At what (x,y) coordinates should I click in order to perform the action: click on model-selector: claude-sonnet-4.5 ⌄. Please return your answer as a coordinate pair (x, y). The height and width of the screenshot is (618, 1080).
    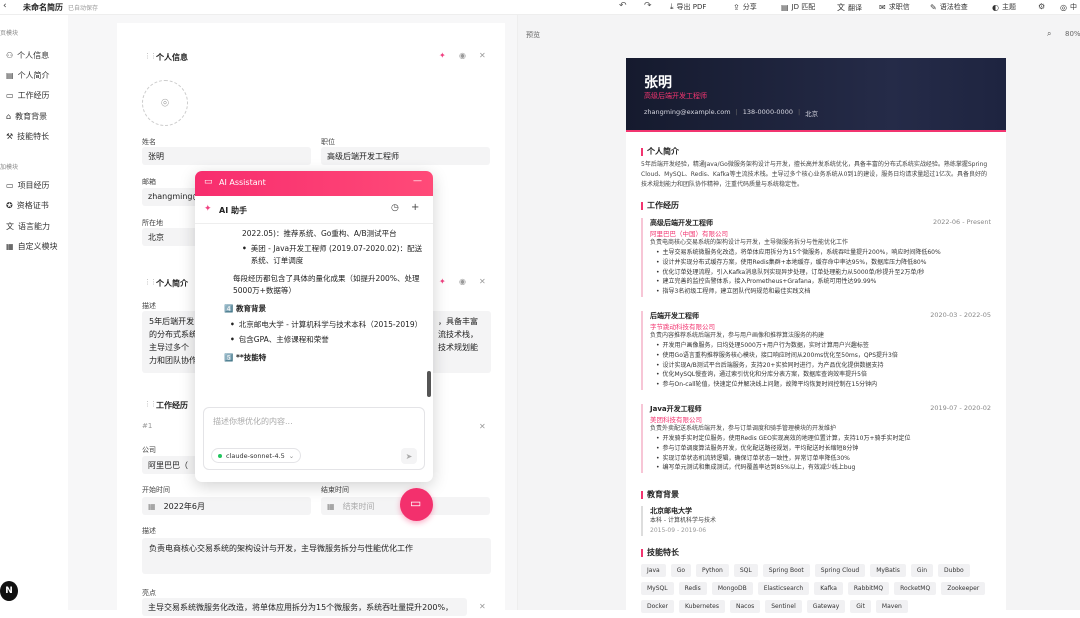
    Looking at the image, I should click on (256, 455).